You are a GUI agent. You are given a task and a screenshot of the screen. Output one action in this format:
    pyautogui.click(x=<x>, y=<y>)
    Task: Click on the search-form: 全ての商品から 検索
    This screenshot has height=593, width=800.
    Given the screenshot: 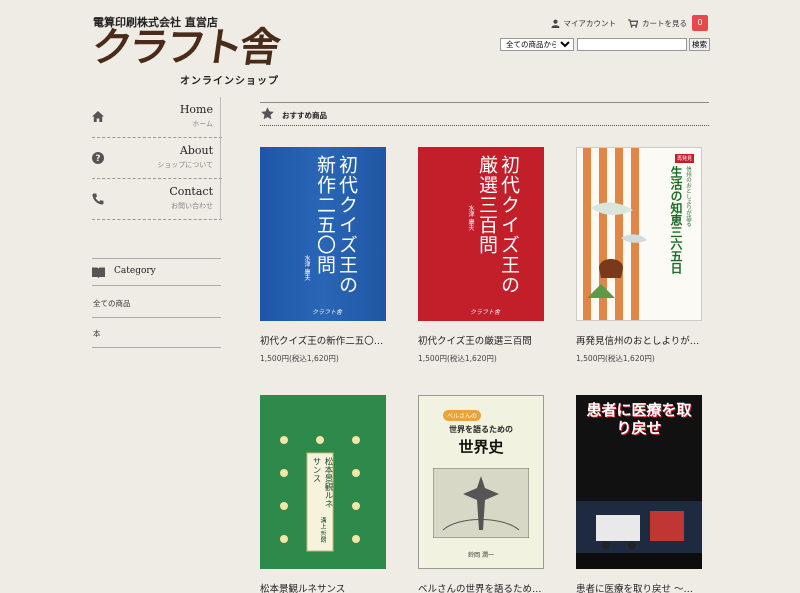 What is the action you would take?
    pyautogui.click(x=605, y=44)
    